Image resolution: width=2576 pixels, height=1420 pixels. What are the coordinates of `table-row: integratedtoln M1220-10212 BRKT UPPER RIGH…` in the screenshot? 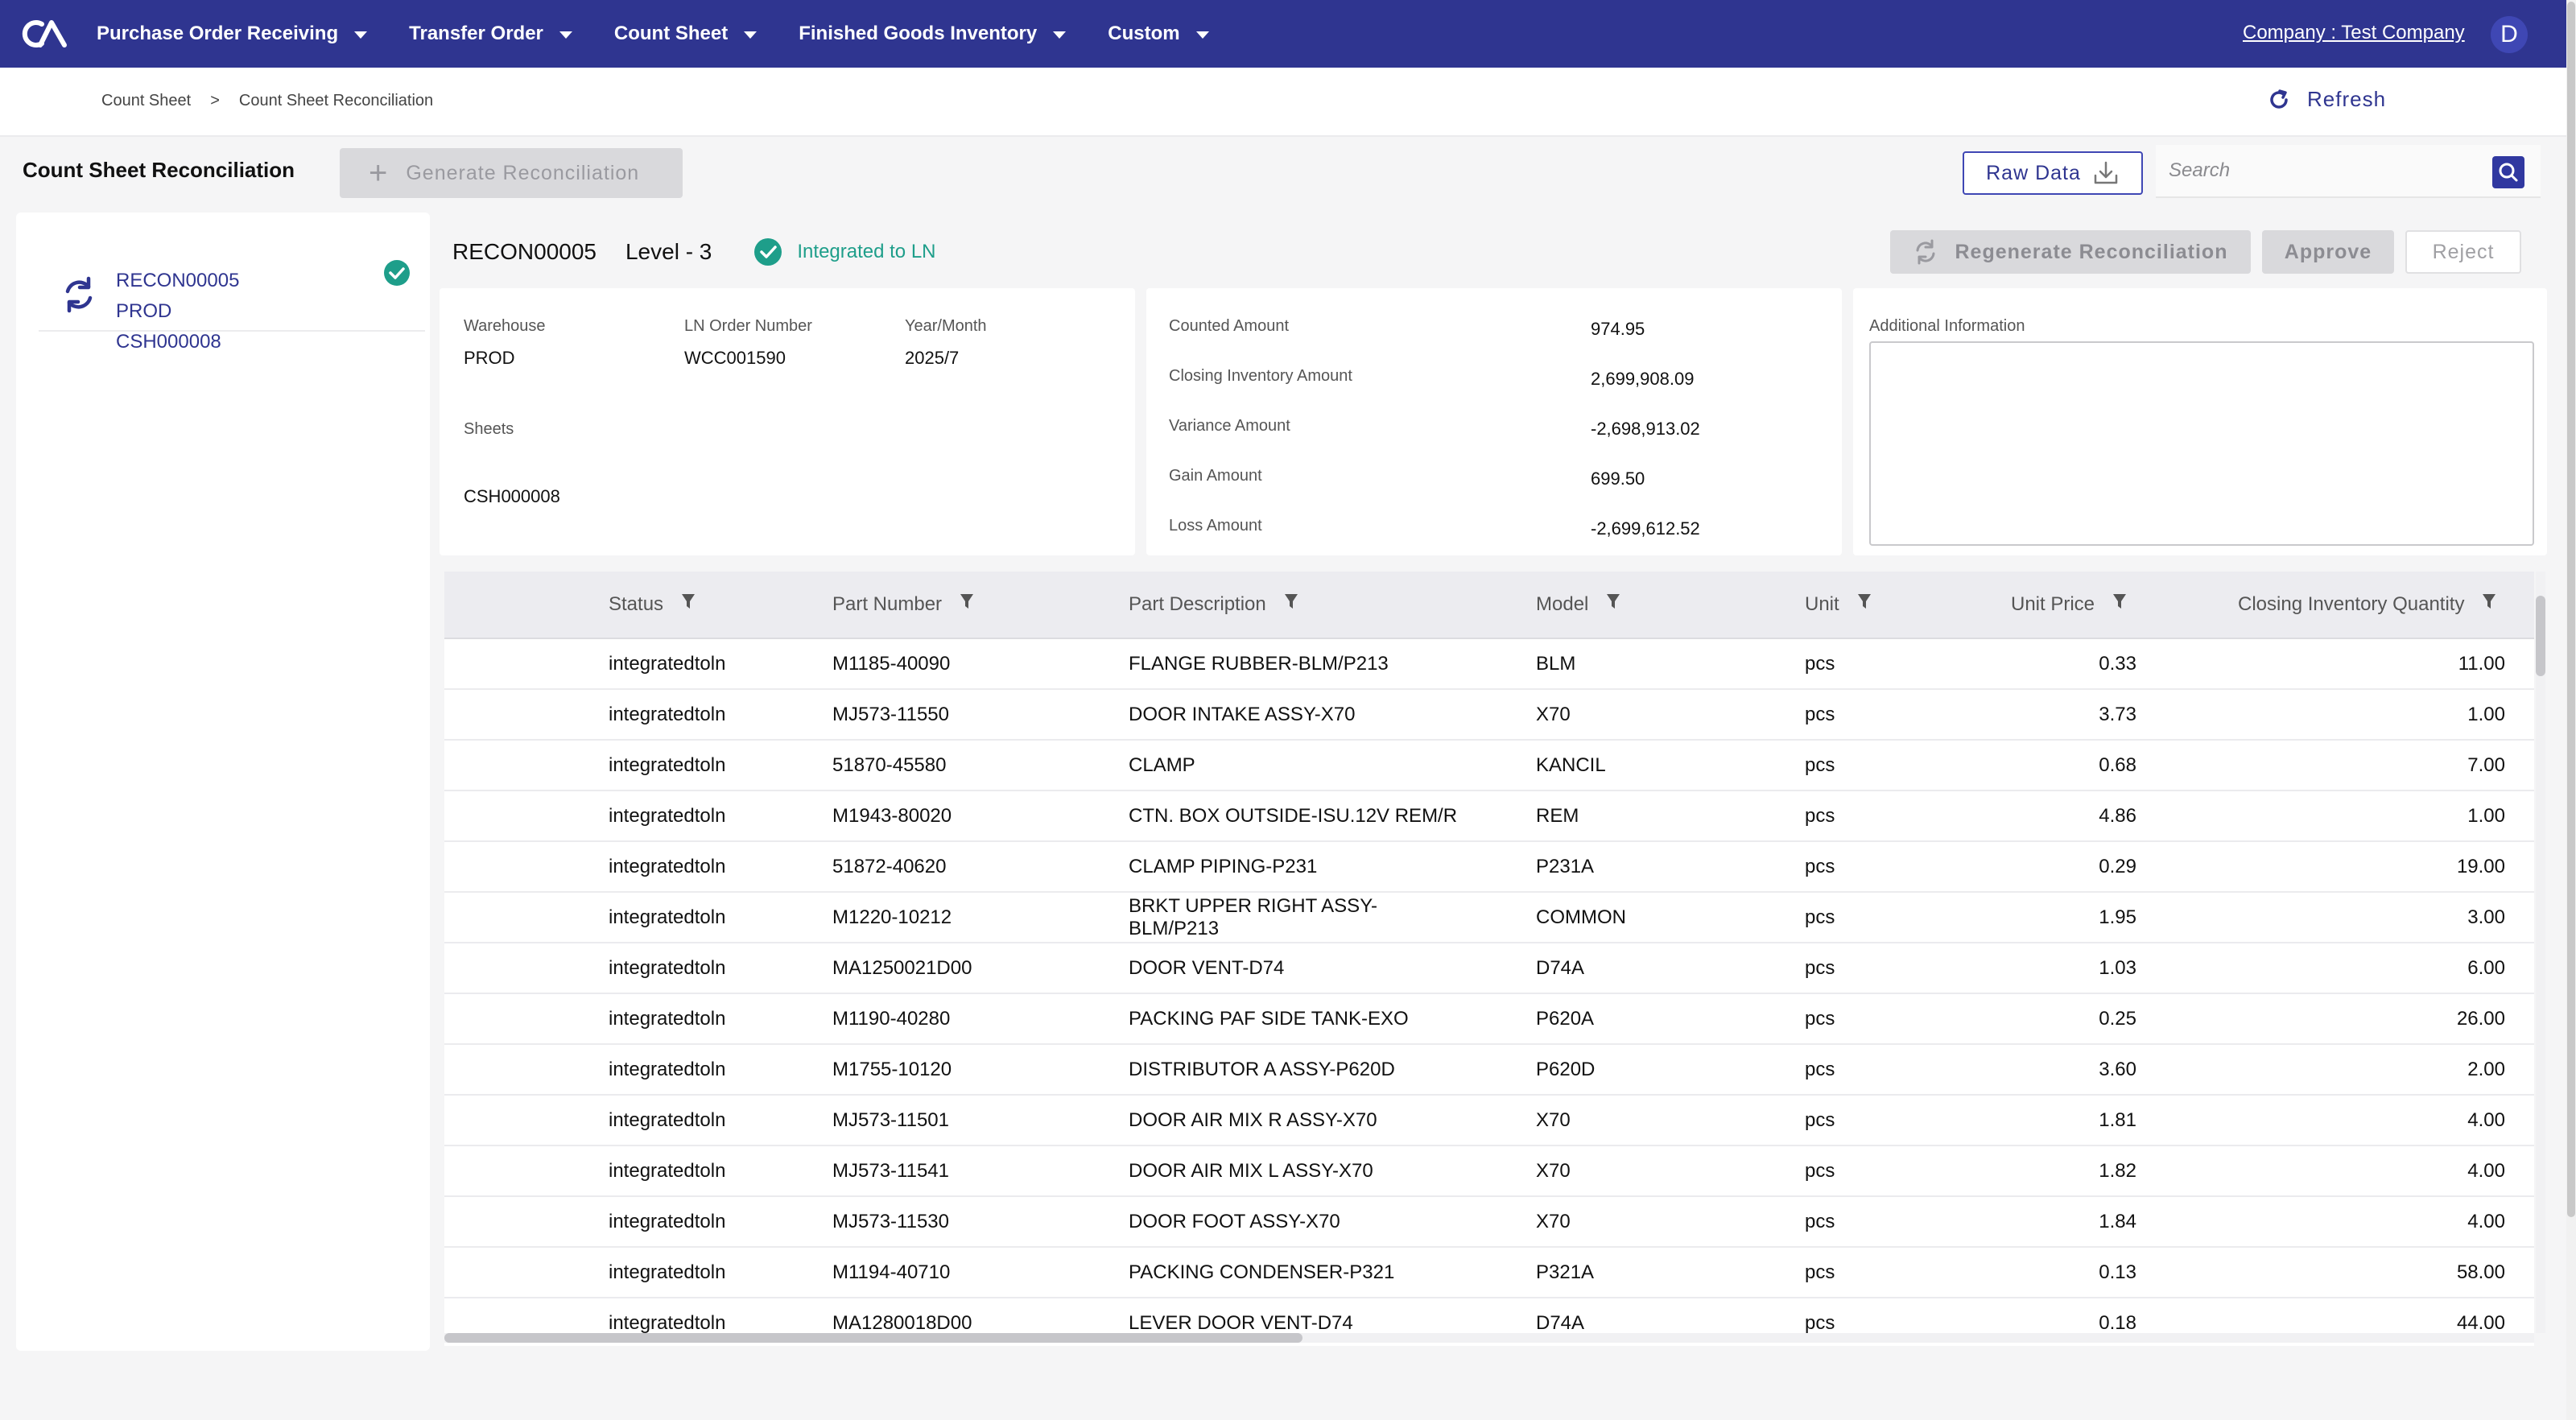 It's located at (1489, 918).